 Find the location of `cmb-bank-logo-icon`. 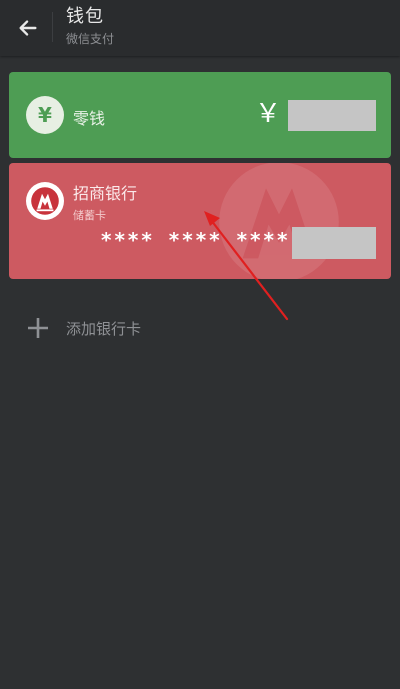

cmb-bank-logo-icon is located at coordinates (45, 201).